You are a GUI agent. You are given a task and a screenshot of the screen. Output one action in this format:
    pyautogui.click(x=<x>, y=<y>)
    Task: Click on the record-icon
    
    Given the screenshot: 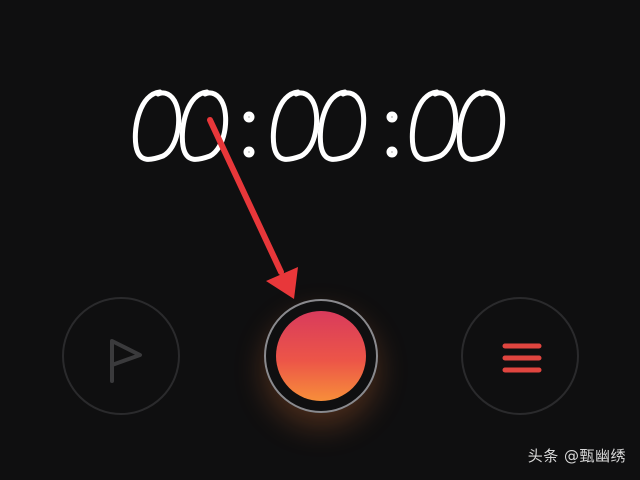 What is the action you would take?
    pyautogui.click(x=321, y=356)
    